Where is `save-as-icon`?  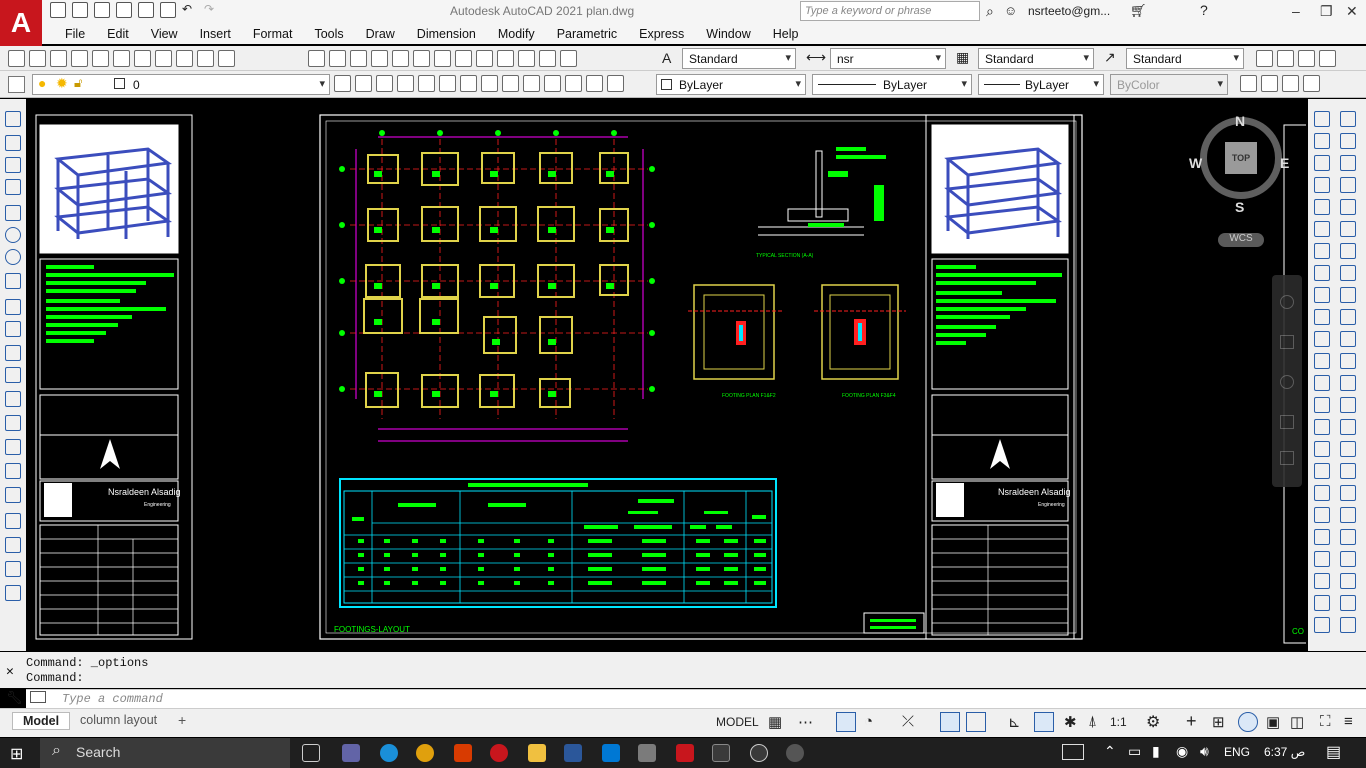
save-as-icon is located at coordinates (124, 10).